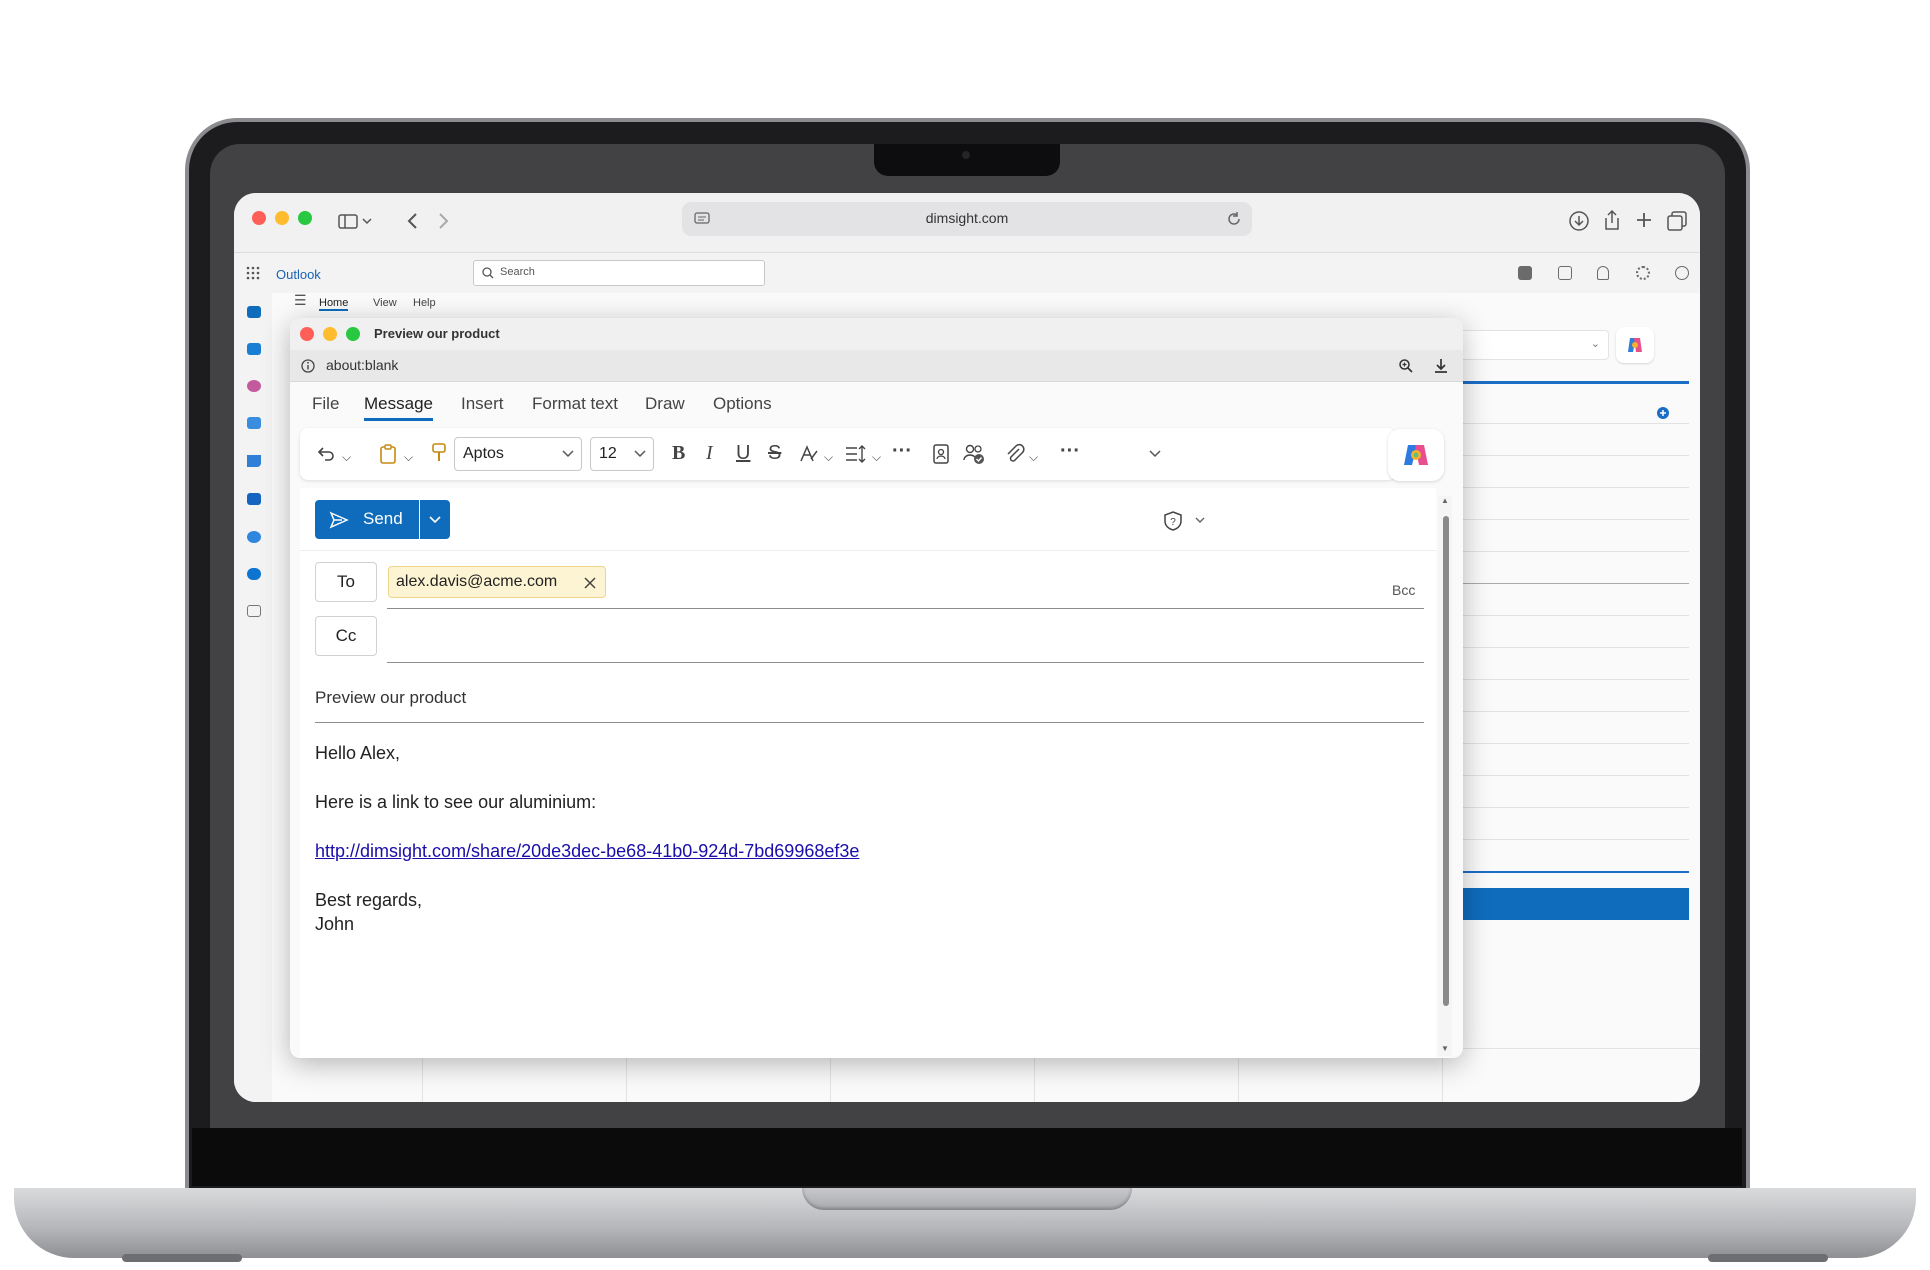 Image resolution: width=1930 pixels, height=1270 pixels. I want to click on copilot-button, so click(1416, 455).